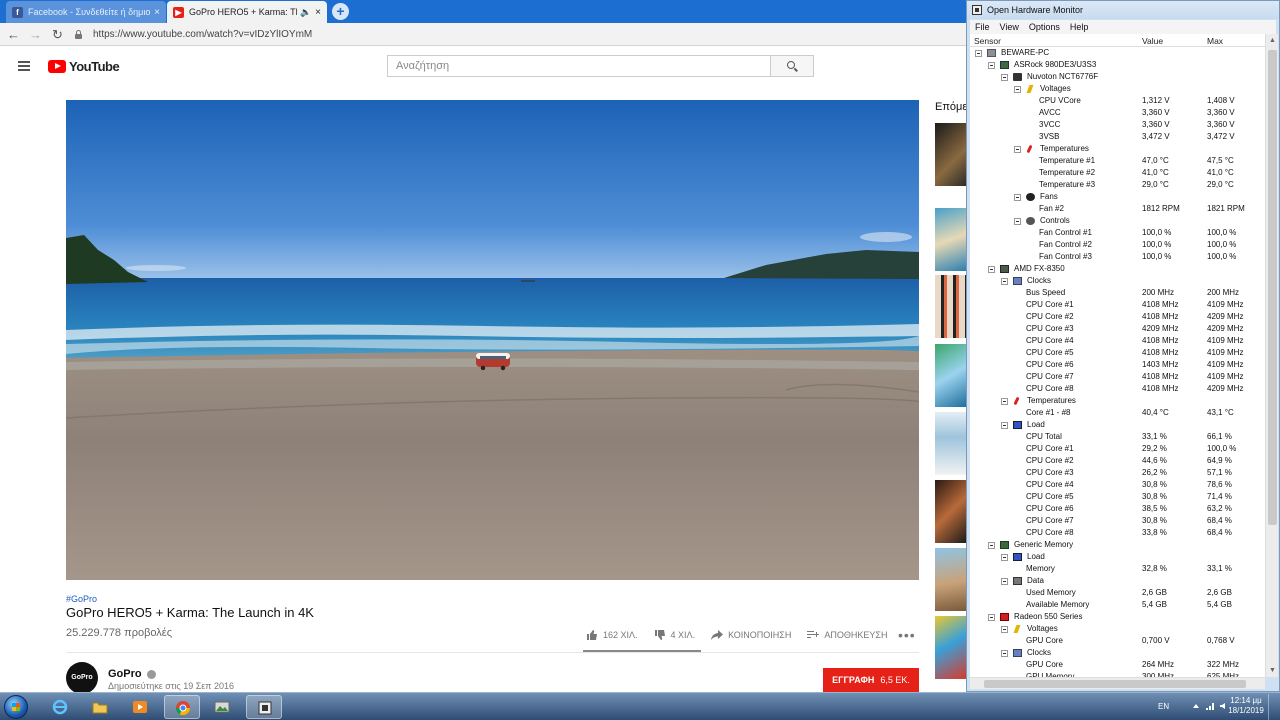 This screenshot has height=720, width=1280. Describe the element at coordinates (1117, 329) in the screenshot. I see `sensor-row: CPU Core #3 4209 MHz 4209 MHz` at that location.